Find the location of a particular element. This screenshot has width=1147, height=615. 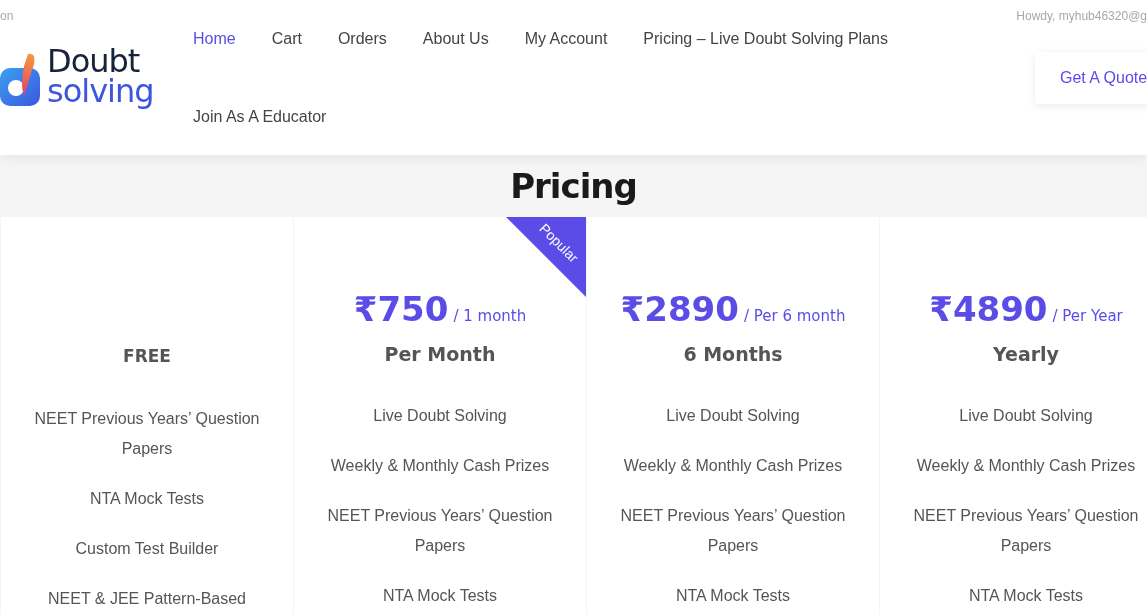

plan-name: Yearly is located at coordinates (1026, 354).